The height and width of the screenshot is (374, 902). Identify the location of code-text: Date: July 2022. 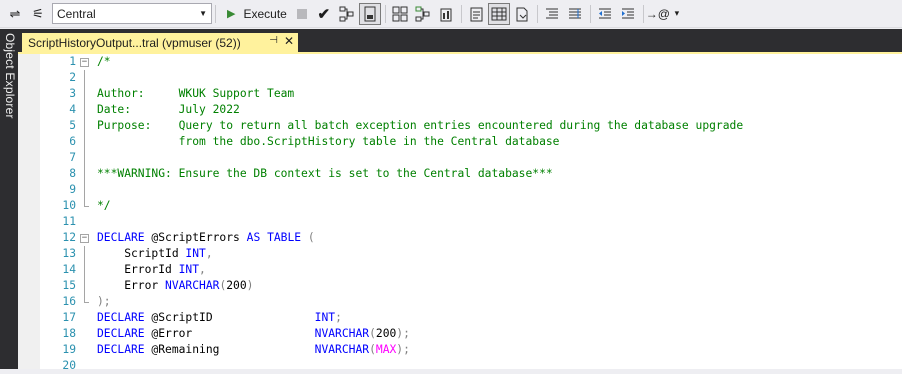
(168, 110).